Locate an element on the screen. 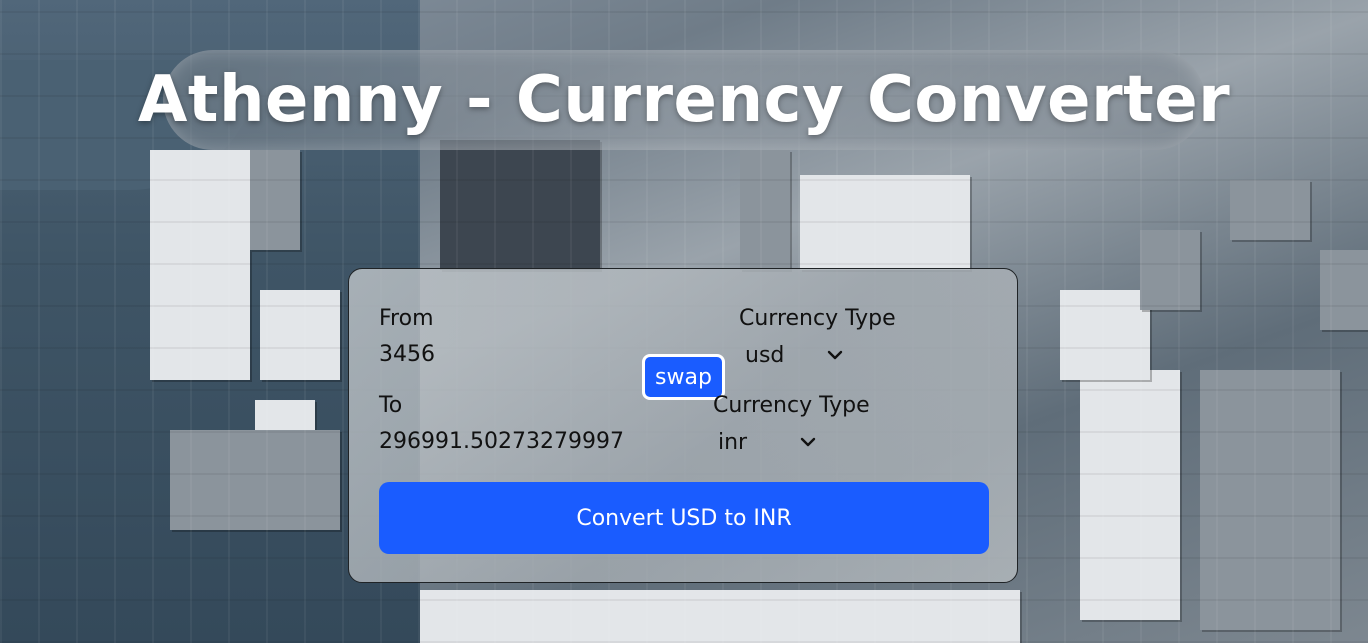  from-currency-select: usd is located at coordinates (795, 355).